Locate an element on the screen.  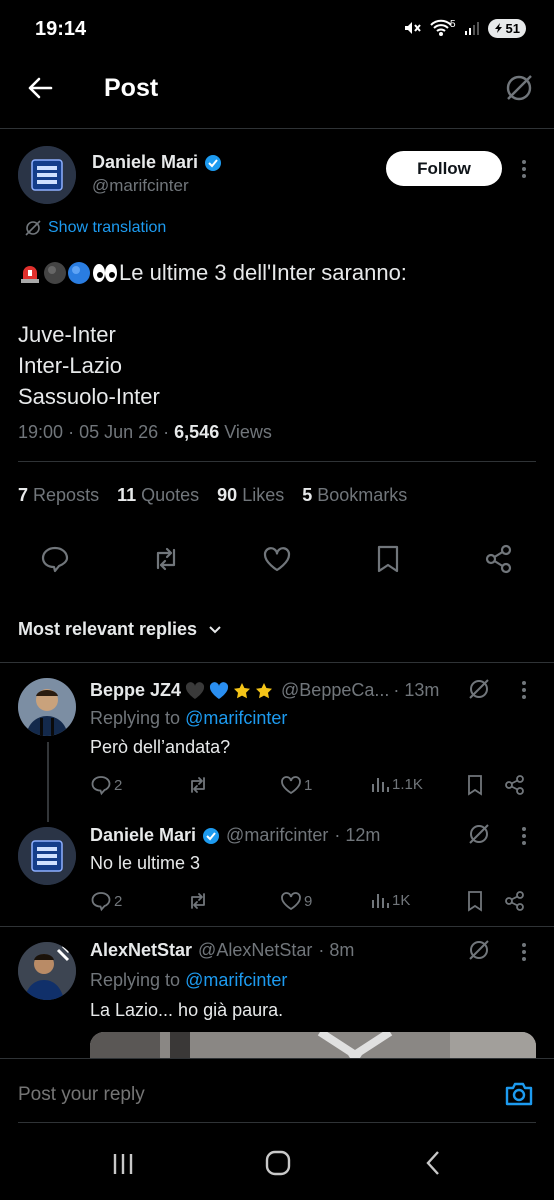
reply-composer is located at coordinates (277, 1093).